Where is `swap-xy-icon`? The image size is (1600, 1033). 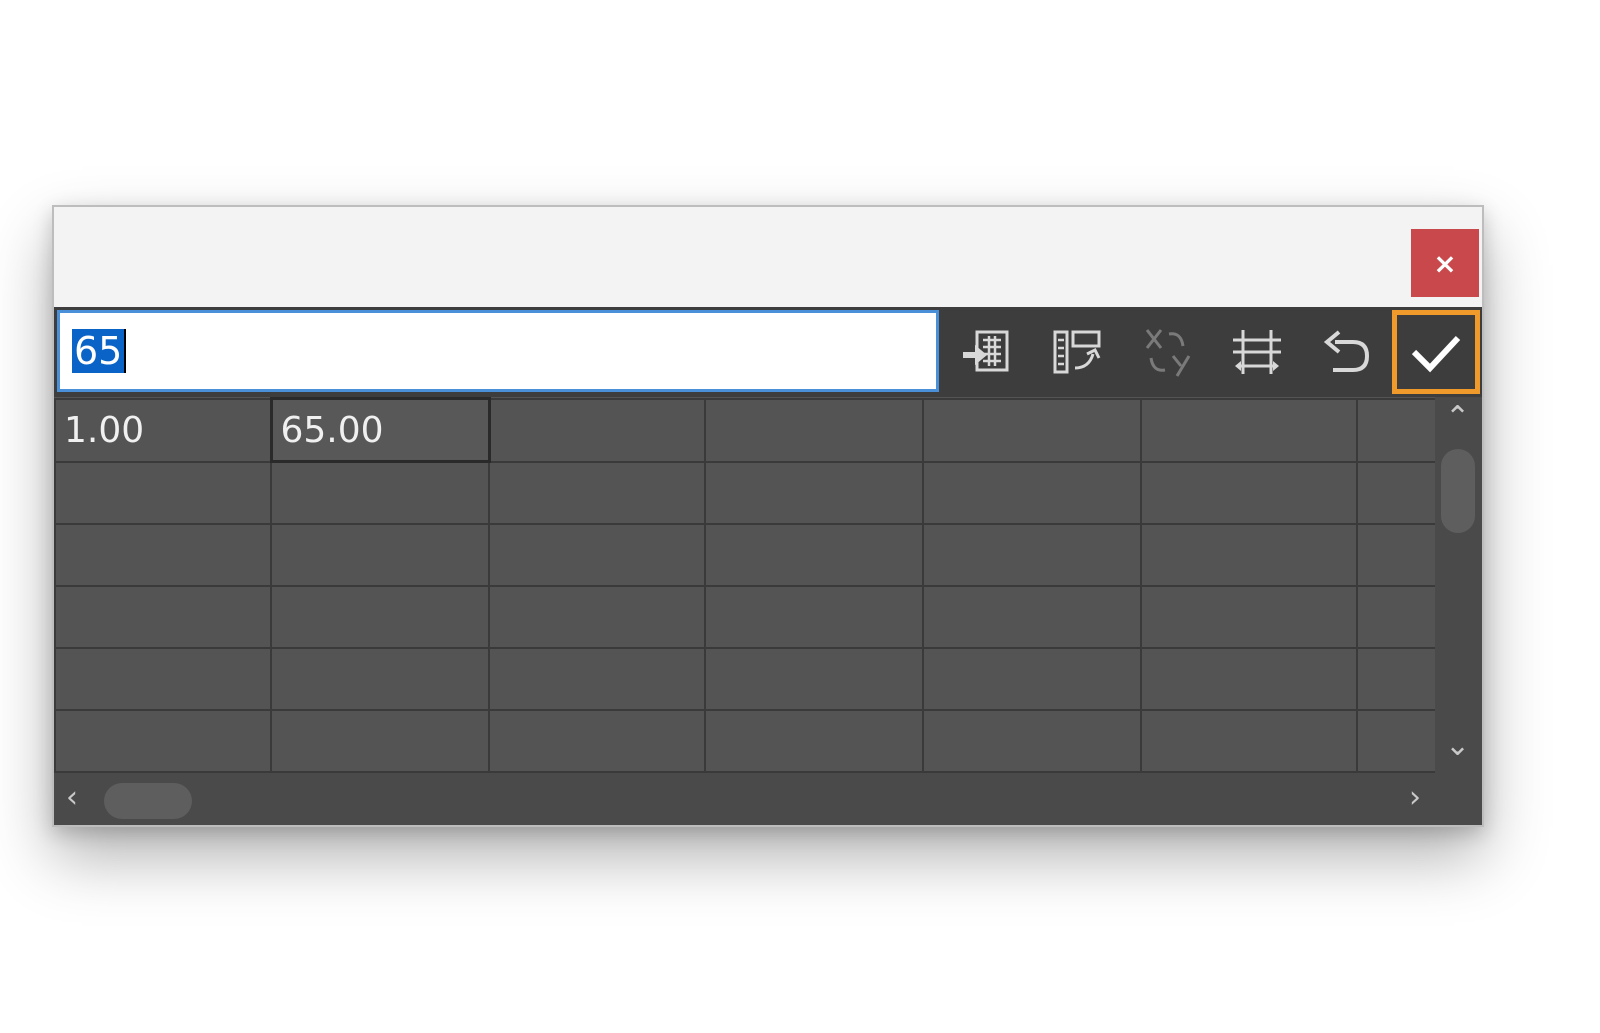
swap-xy-icon is located at coordinates (1168, 353).